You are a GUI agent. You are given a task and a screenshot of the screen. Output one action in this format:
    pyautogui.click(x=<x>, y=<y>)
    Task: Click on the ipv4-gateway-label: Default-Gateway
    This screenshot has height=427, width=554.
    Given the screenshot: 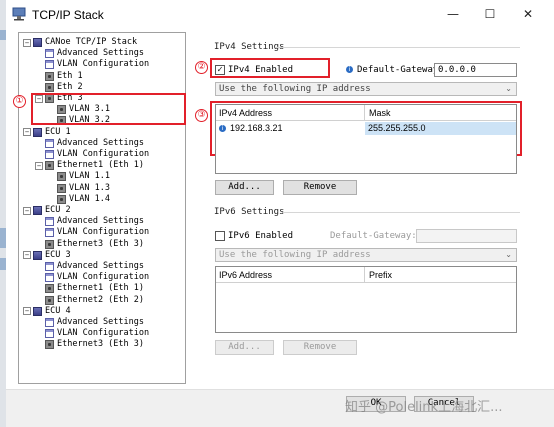 What is the action you would take?
    pyautogui.click(x=398, y=70)
    